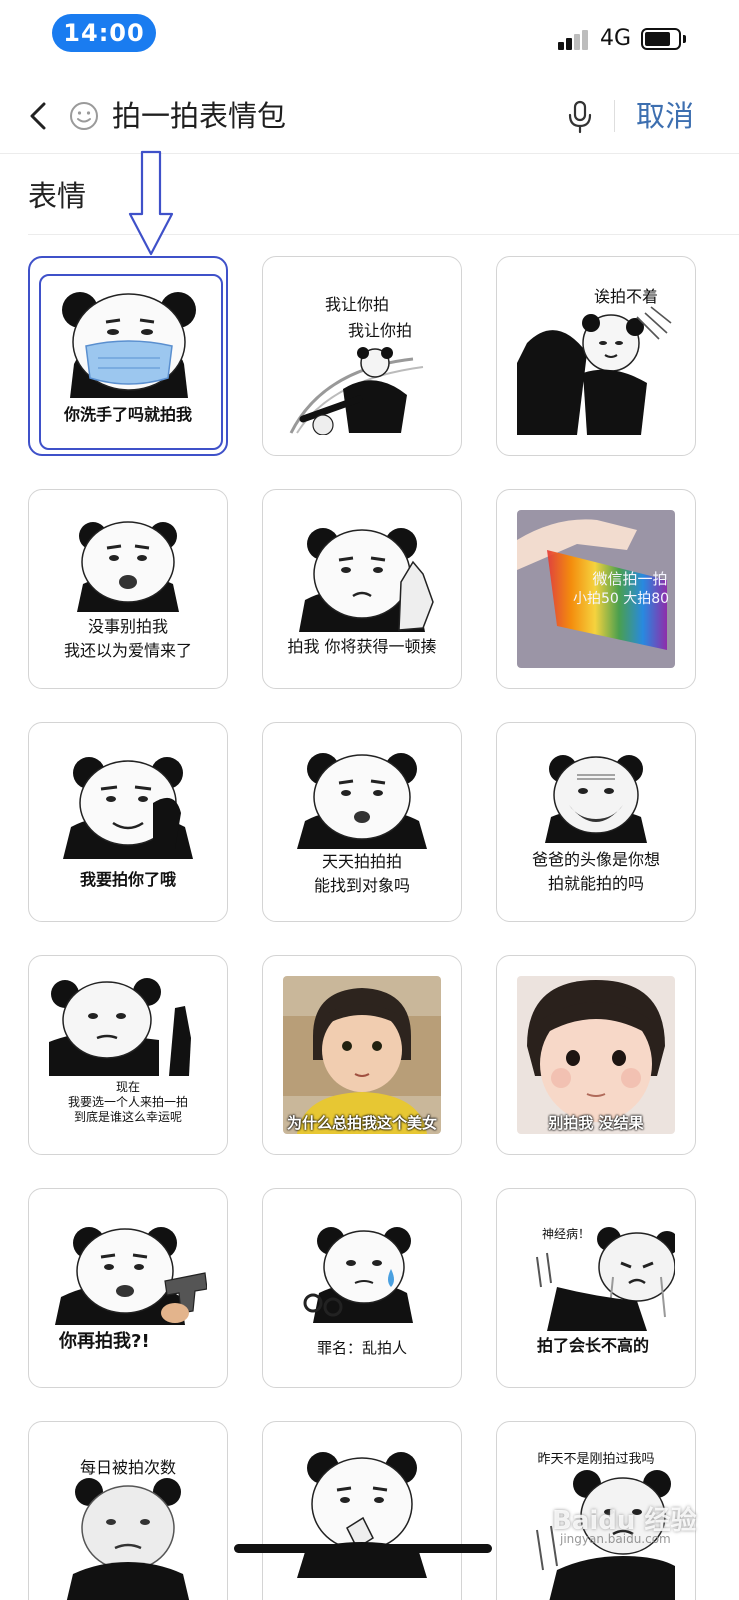 The height and width of the screenshot is (1600, 739). Describe the element at coordinates (596, 799) in the screenshot. I see `panda-beard-sticker-image` at that location.